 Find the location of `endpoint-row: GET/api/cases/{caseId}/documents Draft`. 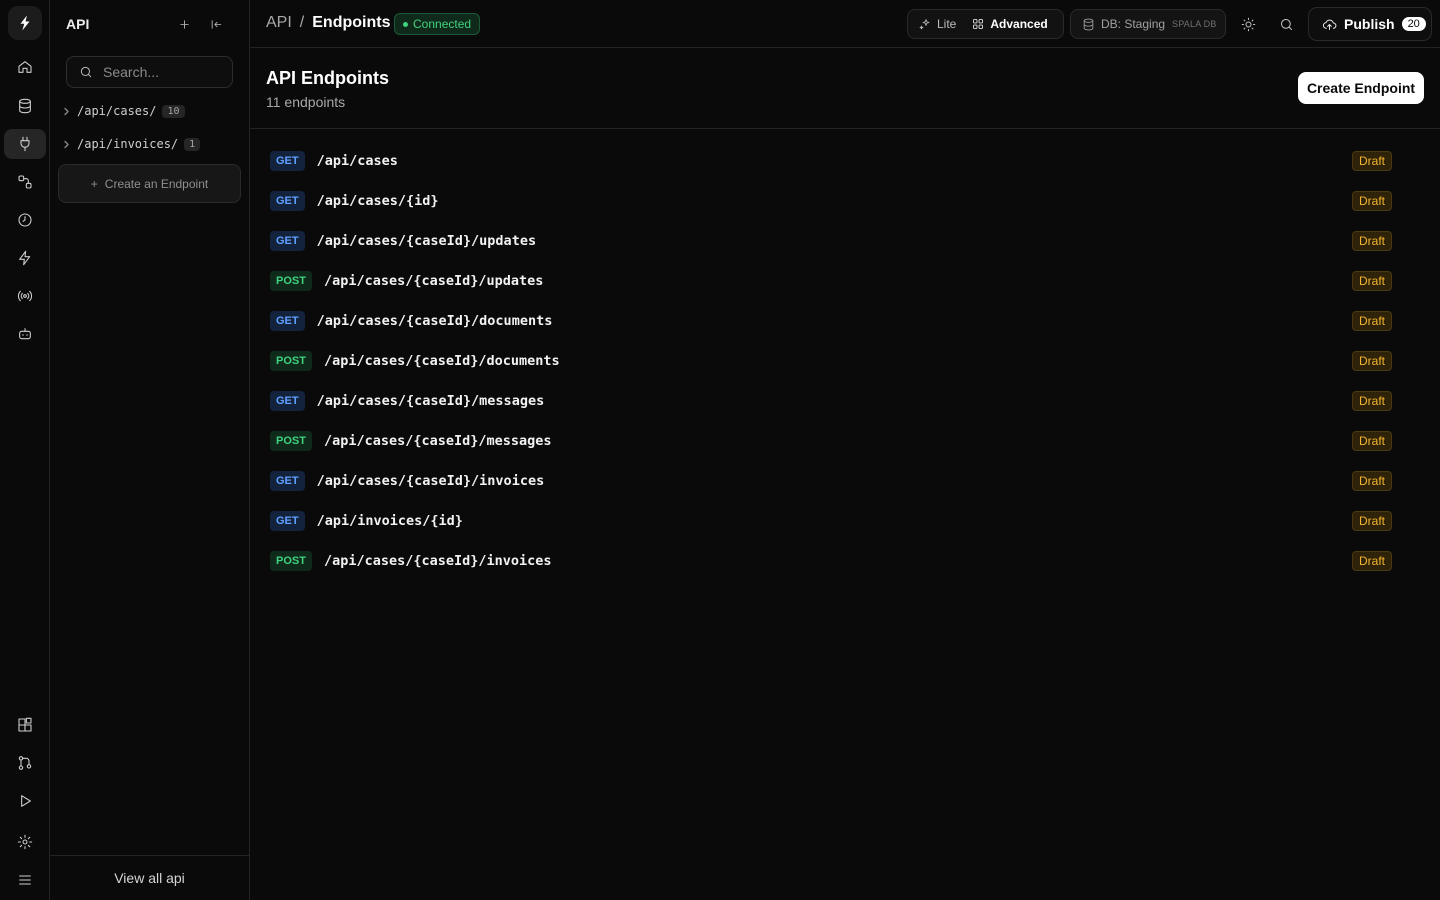

endpoint-row: GET/api/cases/{caseId}/documents Draft is located at coordinates (845, 321).